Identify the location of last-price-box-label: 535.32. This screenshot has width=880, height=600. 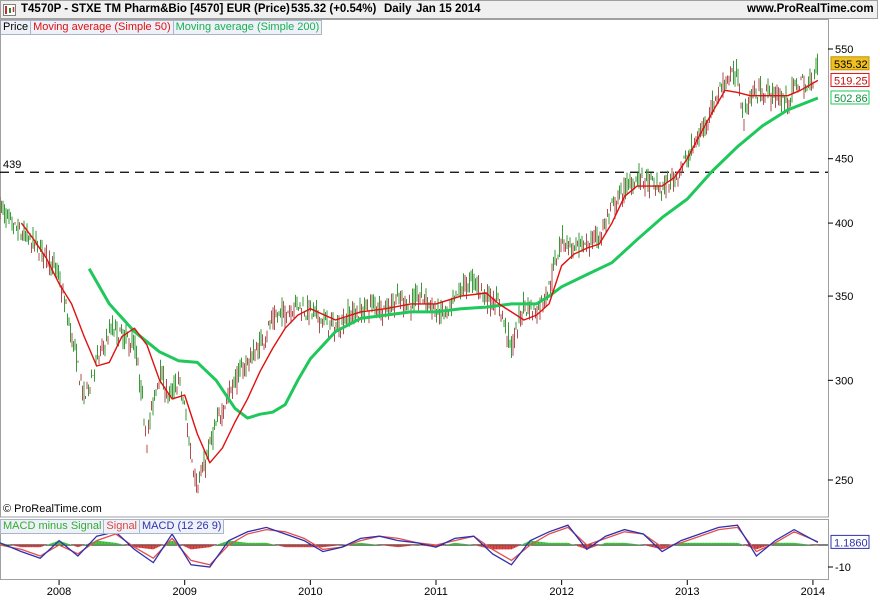
(851, 65).